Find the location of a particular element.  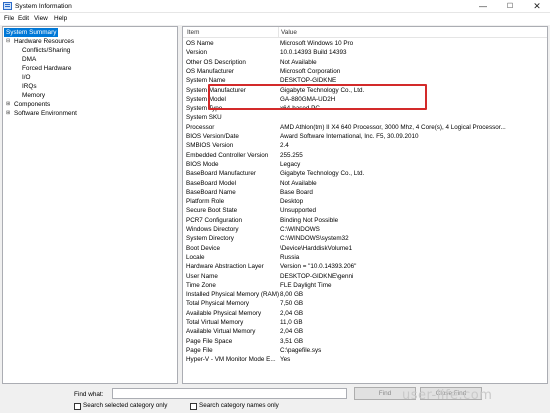

row-item: OS Name is located at coordinates (200, 43).